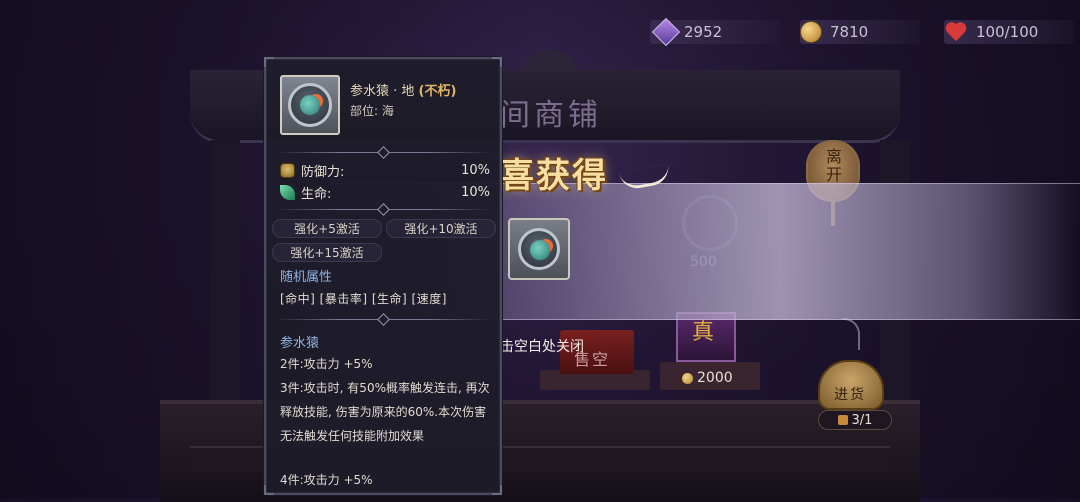  Describe the element at coordinates (372, 111) in the screenshot. I see `item-slot: 部位: 海` at that location.